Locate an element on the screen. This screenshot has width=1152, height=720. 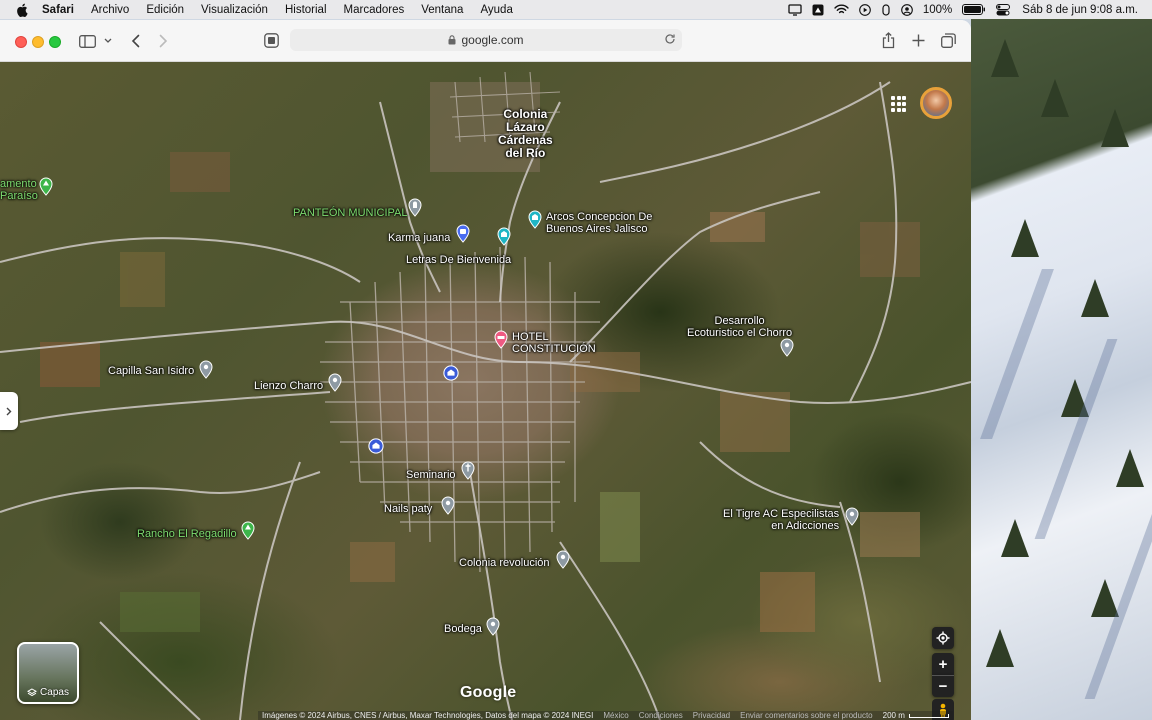
minimize-window-button is located at coordinates (38, 42).